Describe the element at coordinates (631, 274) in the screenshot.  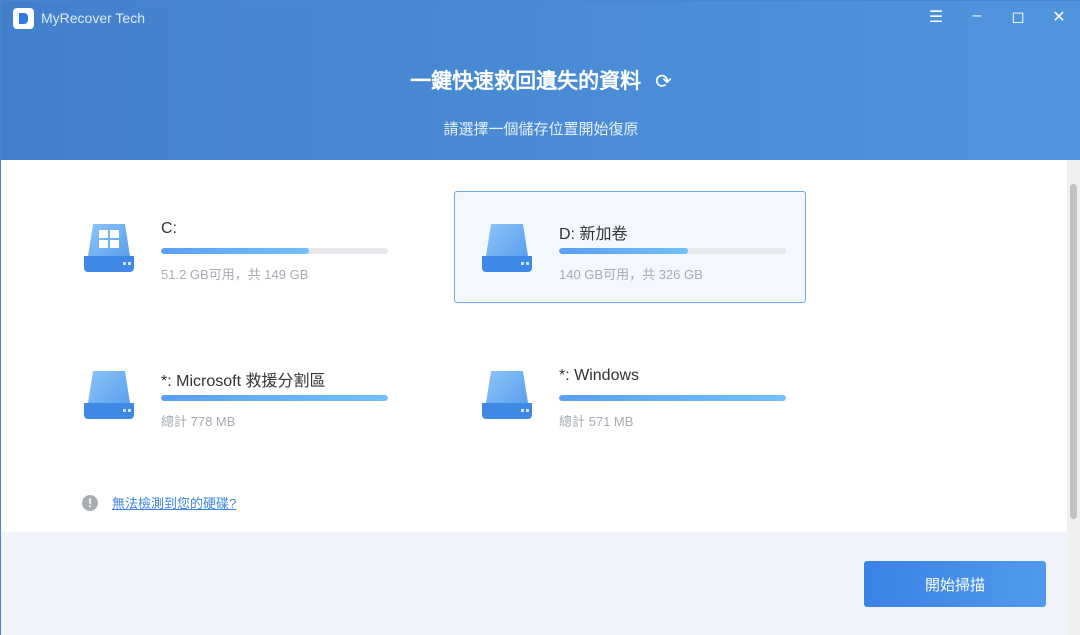
I see `drive-capacity: 140 GB可用，共 326 GB` at that location.